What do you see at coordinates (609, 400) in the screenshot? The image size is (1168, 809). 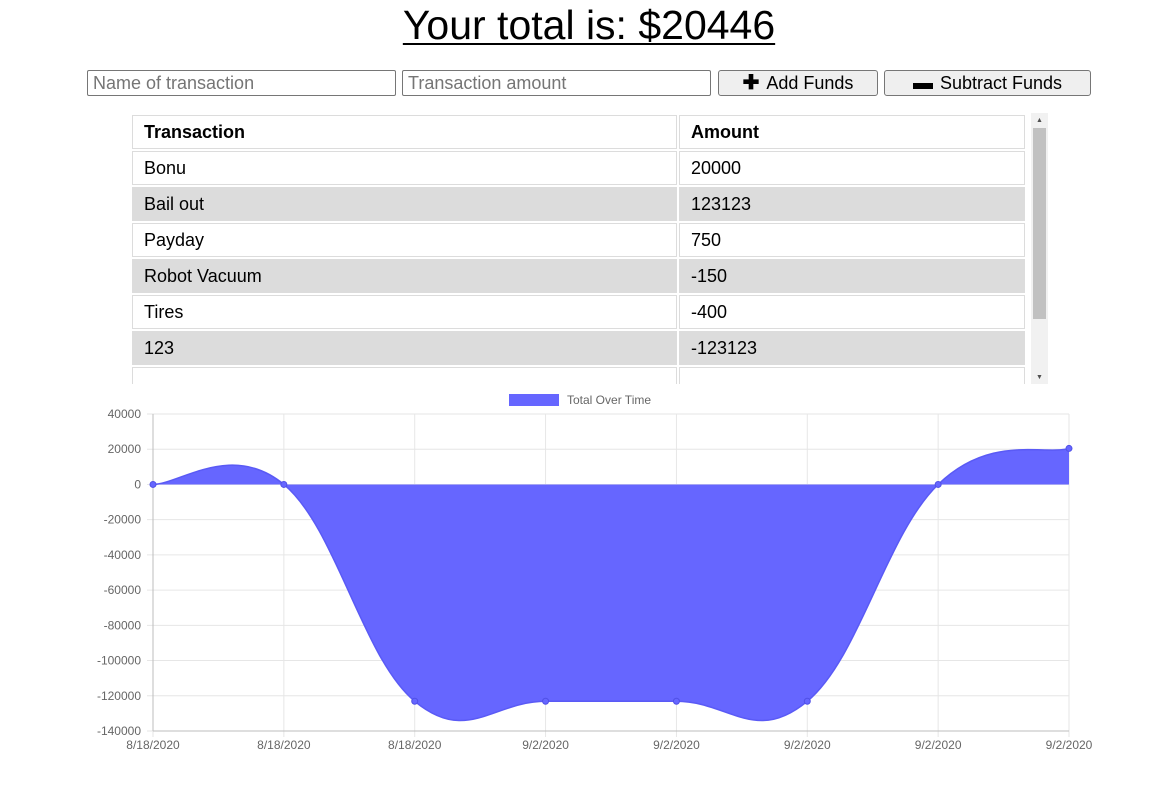 I see `legend-label: Total Over Time` at bounding box center [609, 400].